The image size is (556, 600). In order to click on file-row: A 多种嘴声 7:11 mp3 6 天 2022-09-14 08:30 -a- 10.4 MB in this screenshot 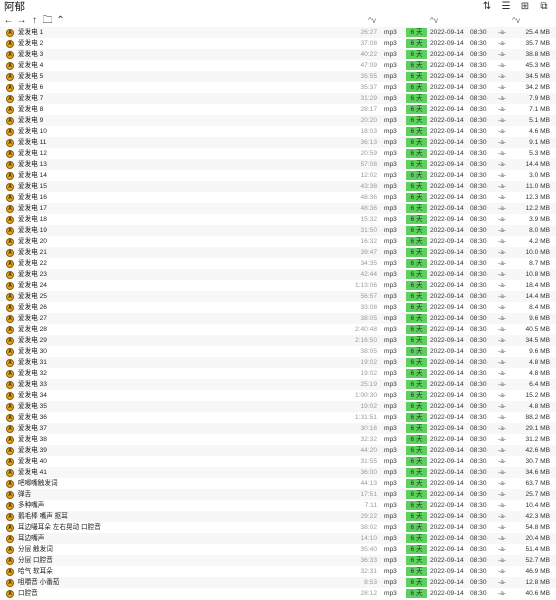, I will do `click(278, 505)`.